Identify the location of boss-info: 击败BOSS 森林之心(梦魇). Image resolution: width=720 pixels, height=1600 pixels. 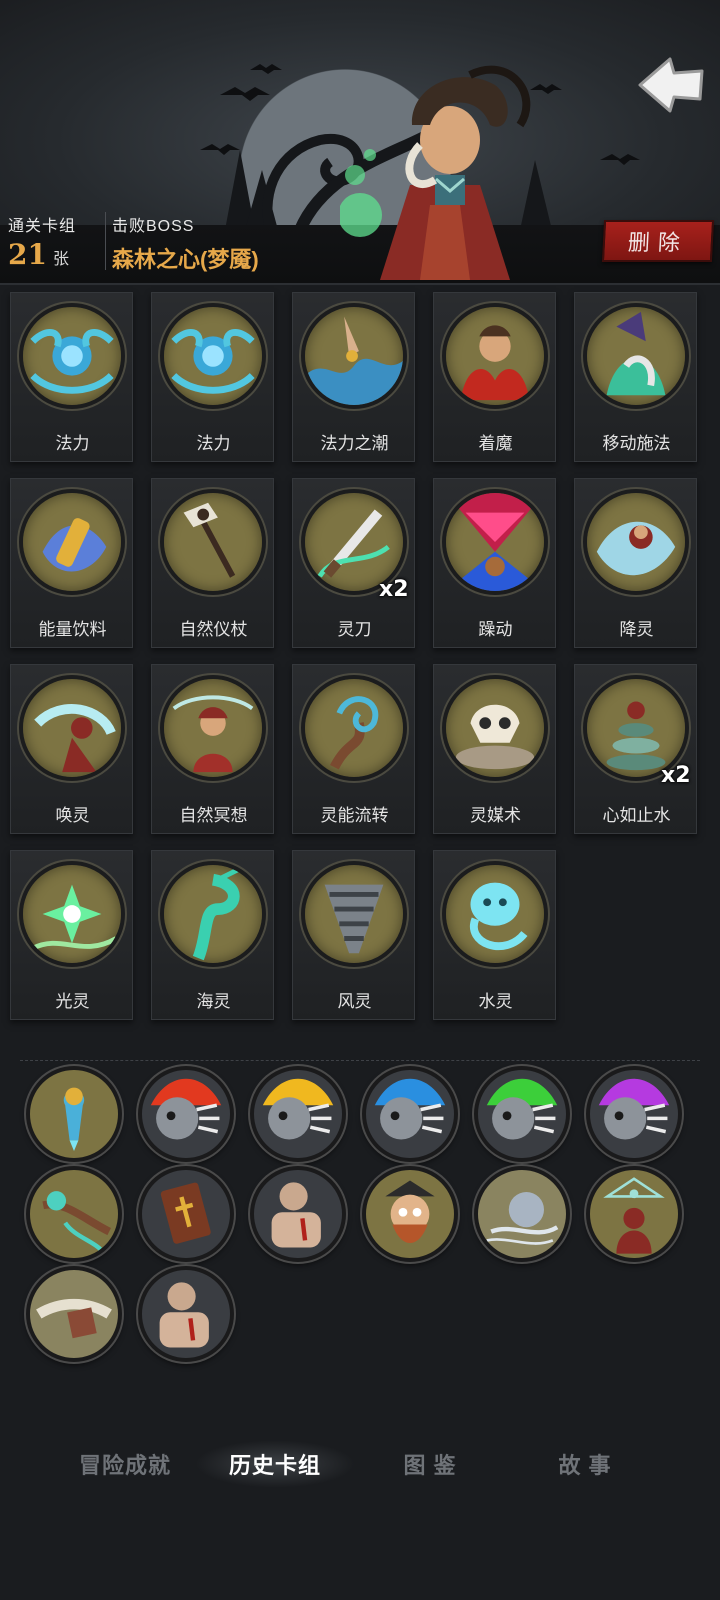
(185, 243).